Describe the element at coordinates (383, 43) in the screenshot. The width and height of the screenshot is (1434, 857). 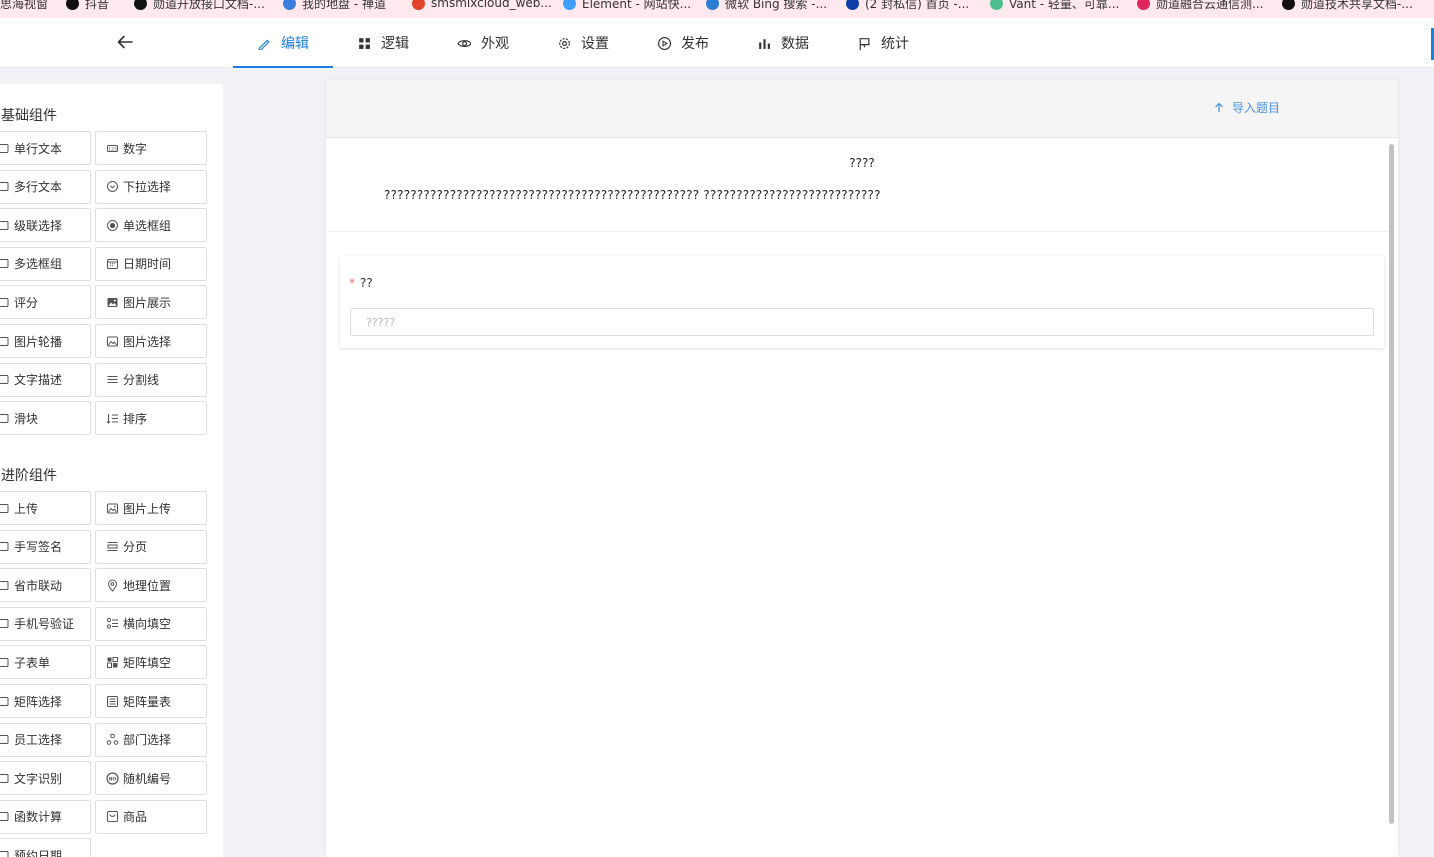
I see `tab-grid: 逻辑` at that location.